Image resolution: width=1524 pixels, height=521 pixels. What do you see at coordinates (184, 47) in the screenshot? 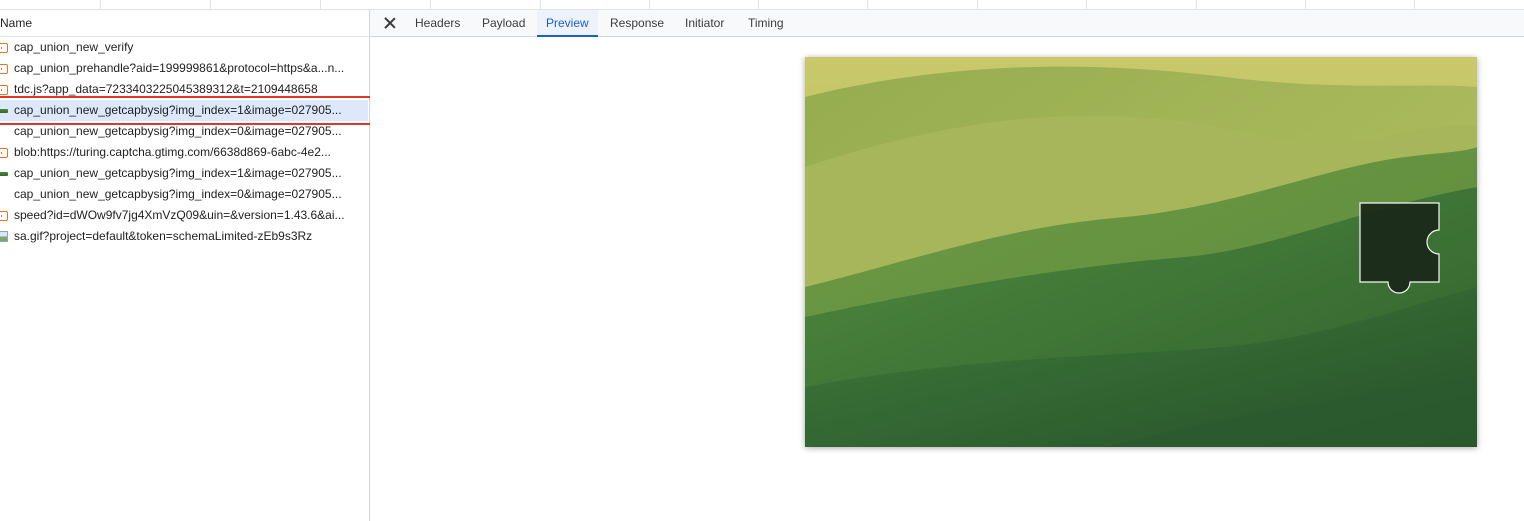
I see `request-row: cap_union_new_verify` at bounding box center [184, 47].